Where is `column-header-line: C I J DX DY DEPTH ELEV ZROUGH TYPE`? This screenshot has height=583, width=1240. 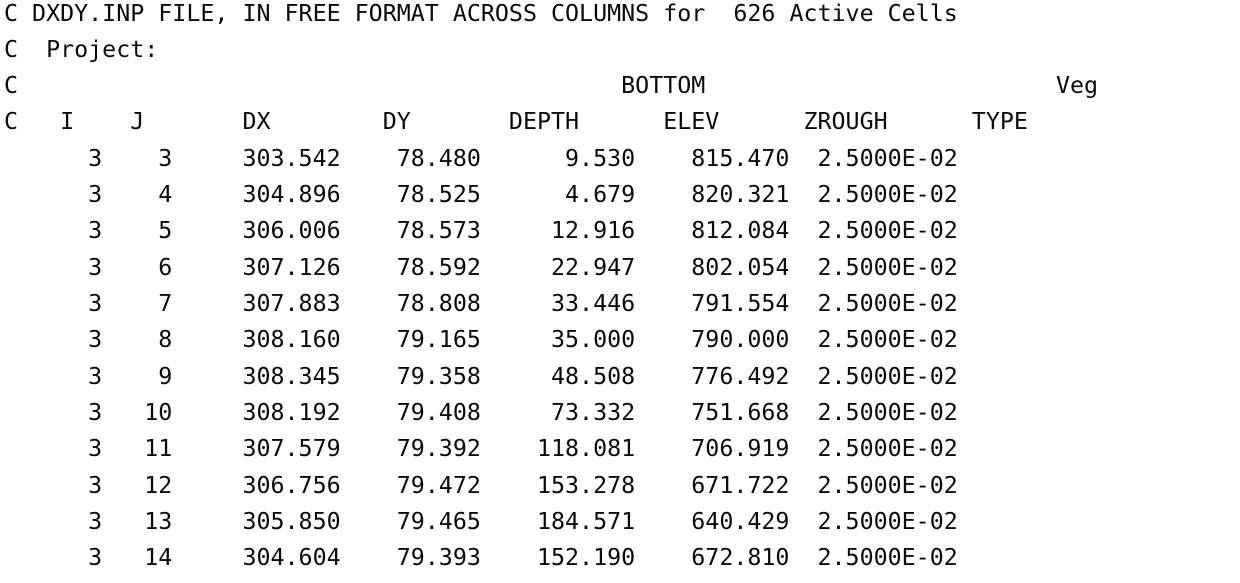
column-header-line: C I J DX DY DEPTH ELEV ZROUGH TYPE is located at coordinates (516, 121).